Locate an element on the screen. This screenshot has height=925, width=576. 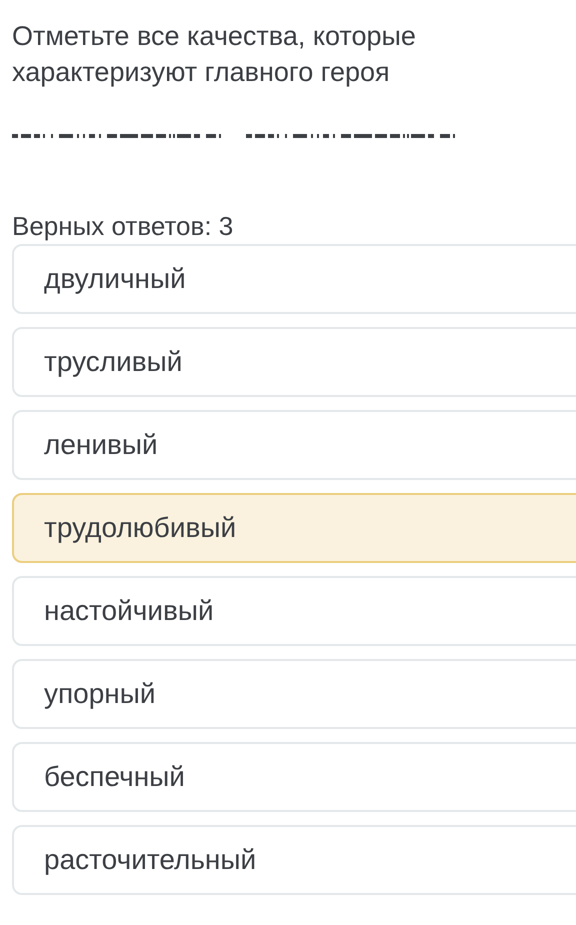
answer-option: беспечный is located at coordinates (294, 777).